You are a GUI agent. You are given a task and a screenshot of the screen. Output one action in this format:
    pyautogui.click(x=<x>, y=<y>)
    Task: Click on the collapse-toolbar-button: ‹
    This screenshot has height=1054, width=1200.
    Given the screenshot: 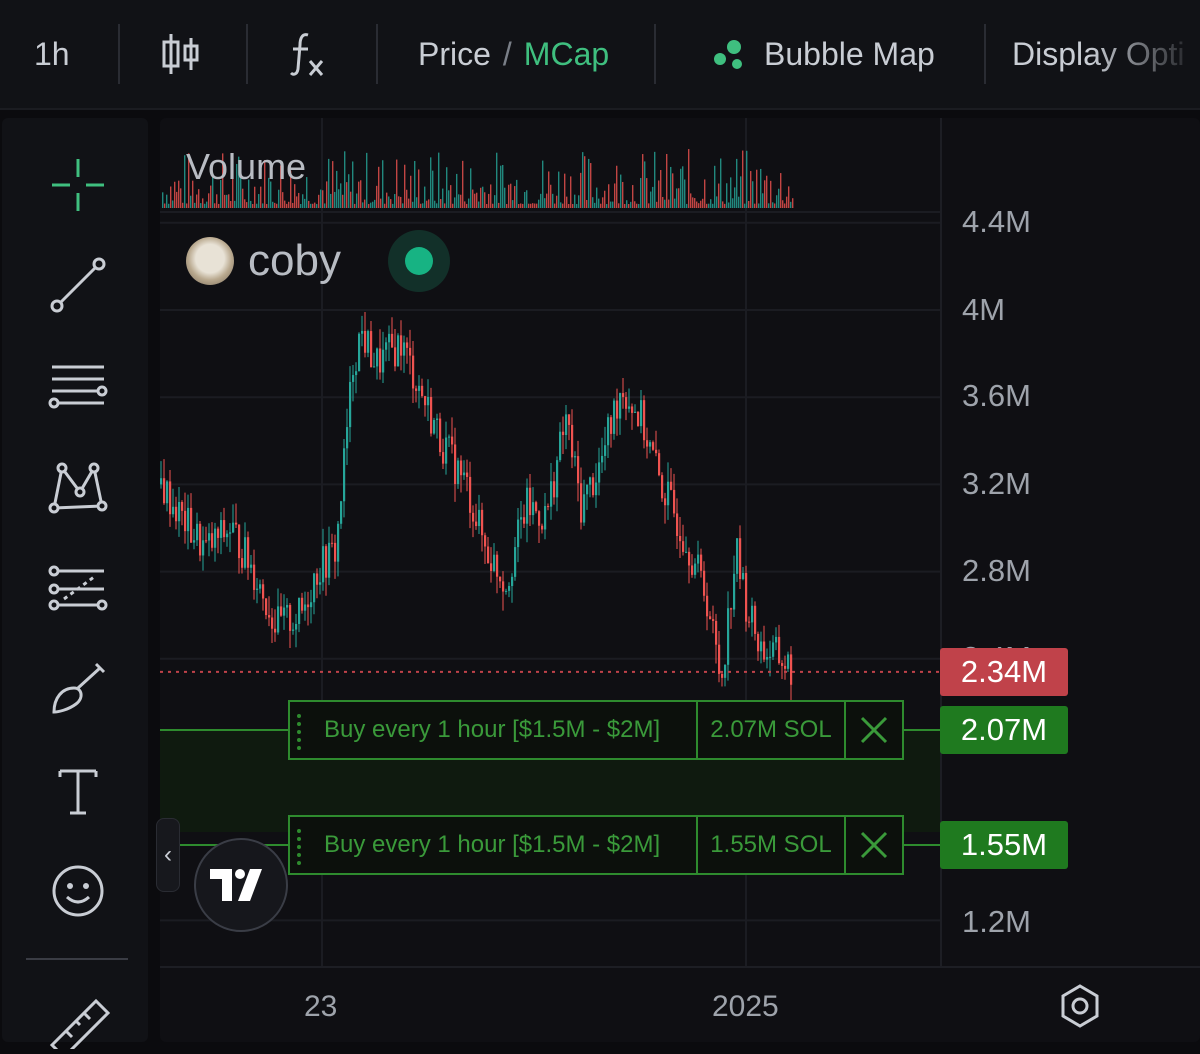 What is the action you would take?
    pyautogui.click(x=168, y=855)
    